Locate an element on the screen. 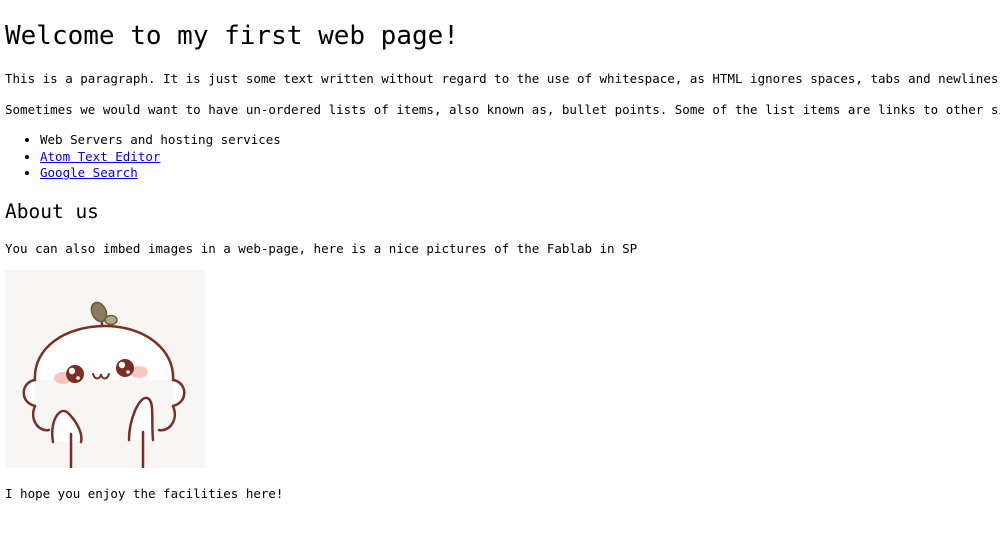 Image resolution: width=1000 pixels, height=540 pixels. list-item-atom: Atom Text Editor is located at coordinates (160, 157).